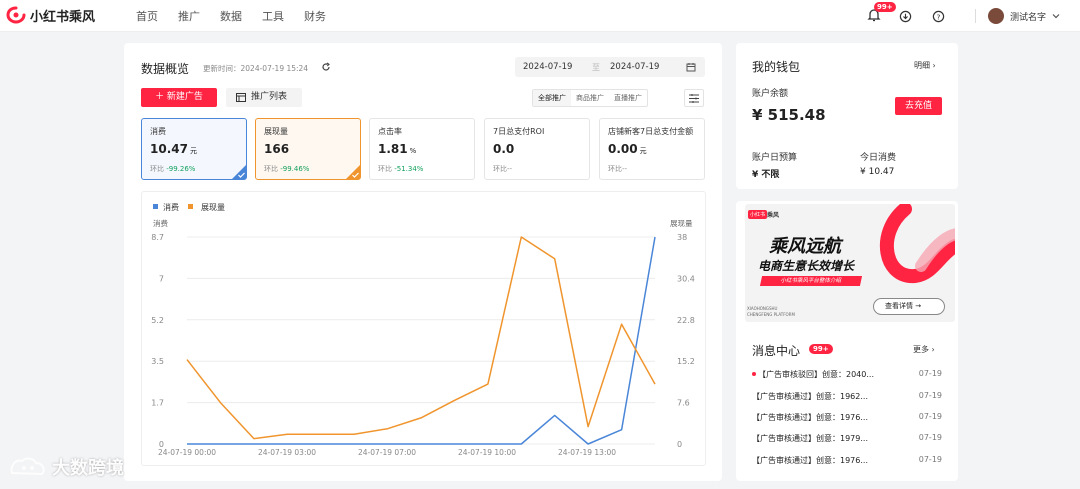  Describe the element at coordinates (811, 281) in the screenshot. I see `banner-pill: 小红书乘风平台整体介绍` at that location.